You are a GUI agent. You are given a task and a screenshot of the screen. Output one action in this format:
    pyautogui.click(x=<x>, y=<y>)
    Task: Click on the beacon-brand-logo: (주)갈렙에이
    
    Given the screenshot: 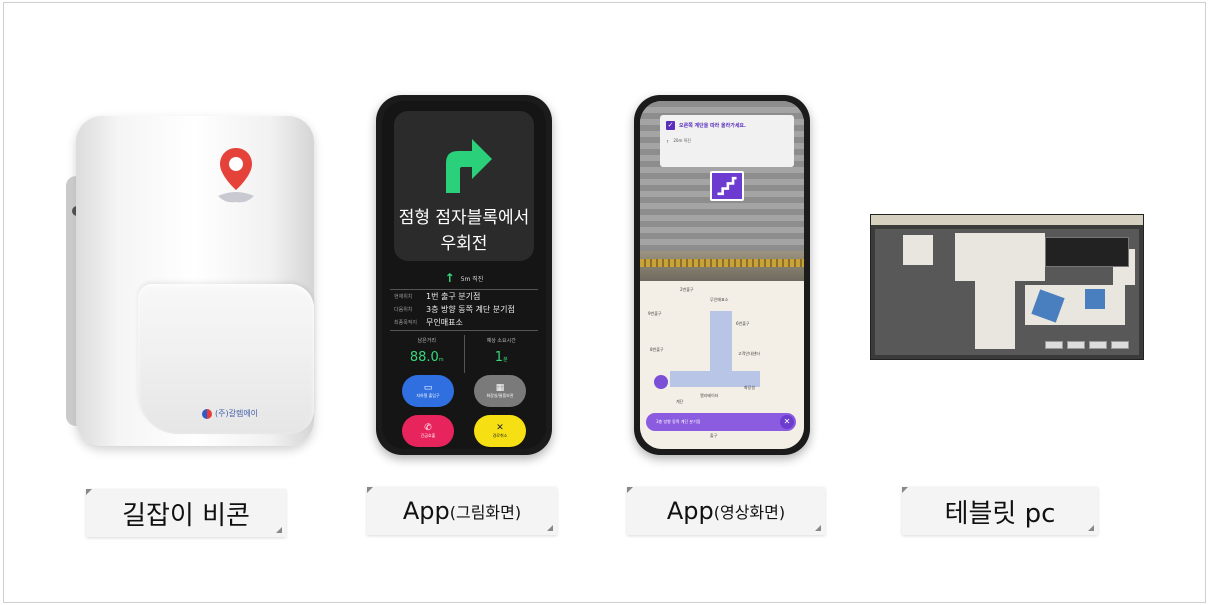 What is the action you would take?
    pyautogui.click(x=230, y=413)
    